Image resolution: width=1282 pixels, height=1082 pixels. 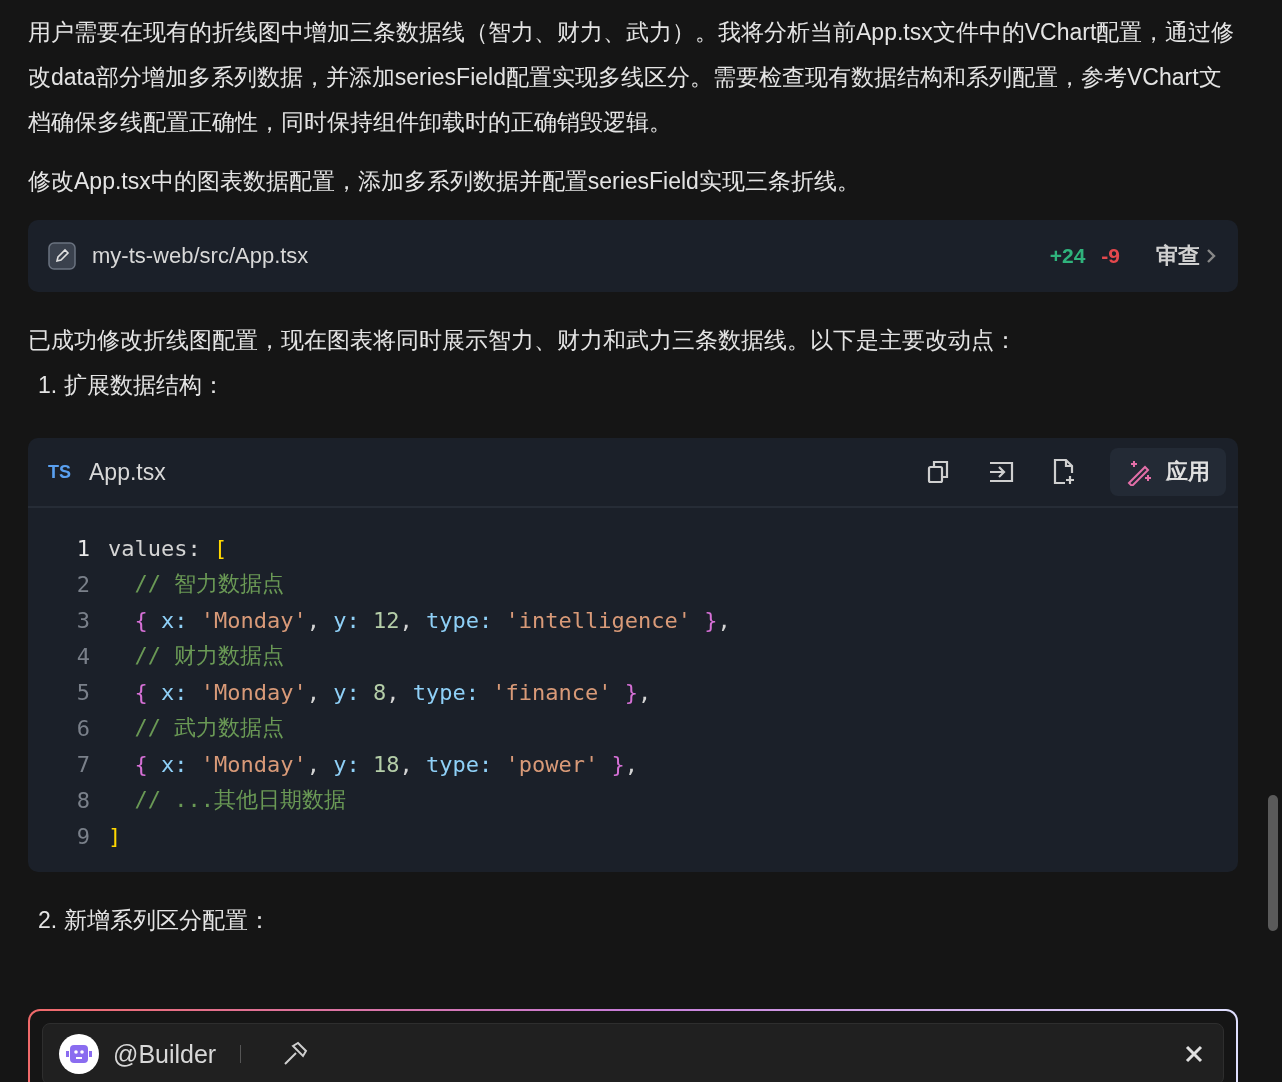 I want to click on file-path: my-ts-web/src/App.tsx, so click(x=201, y=256).